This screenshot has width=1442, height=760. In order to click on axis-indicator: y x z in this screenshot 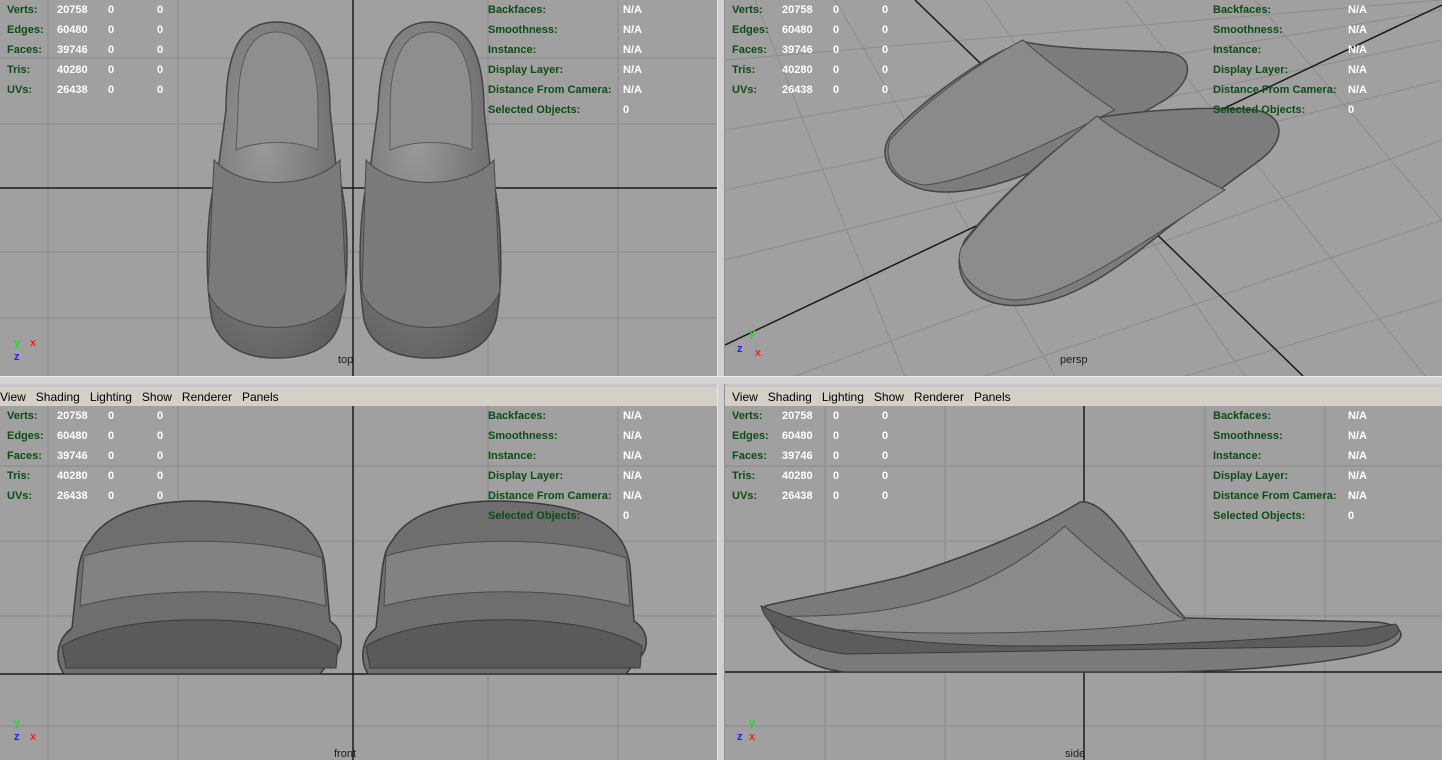, I will do `click(25, 350)`.